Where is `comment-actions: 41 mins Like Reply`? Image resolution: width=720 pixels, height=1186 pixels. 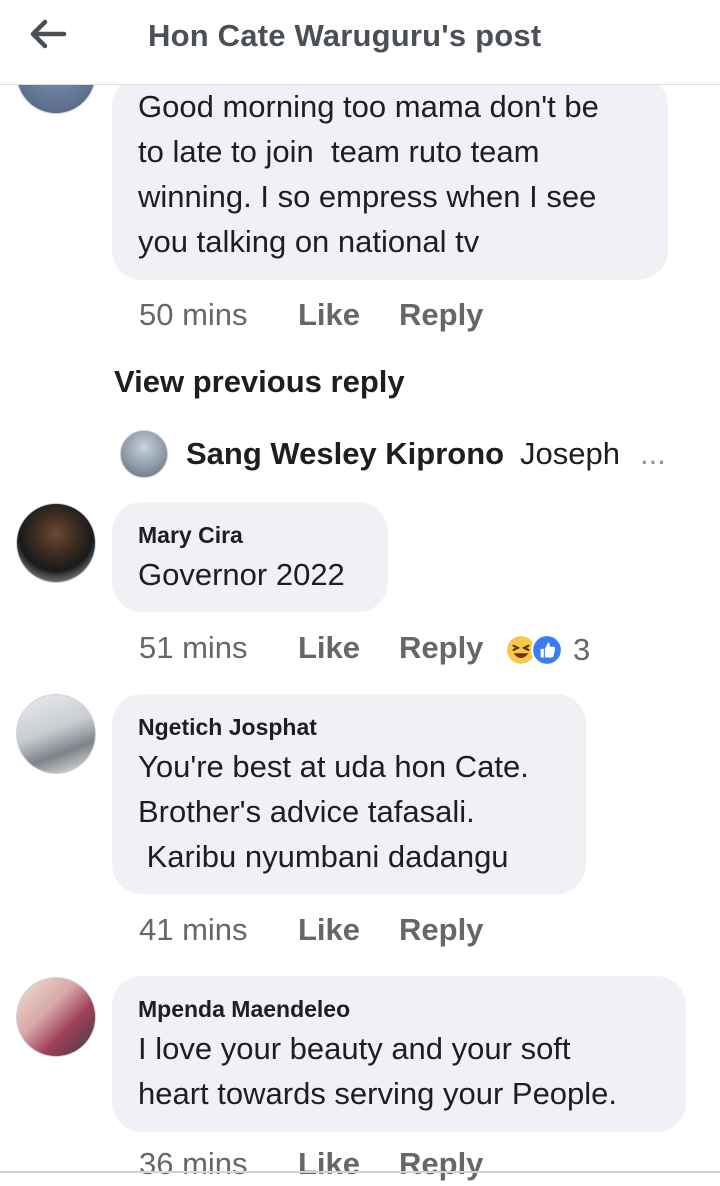 comment-actions: 41 mins Like Reply is located at coordinates (379, 932).